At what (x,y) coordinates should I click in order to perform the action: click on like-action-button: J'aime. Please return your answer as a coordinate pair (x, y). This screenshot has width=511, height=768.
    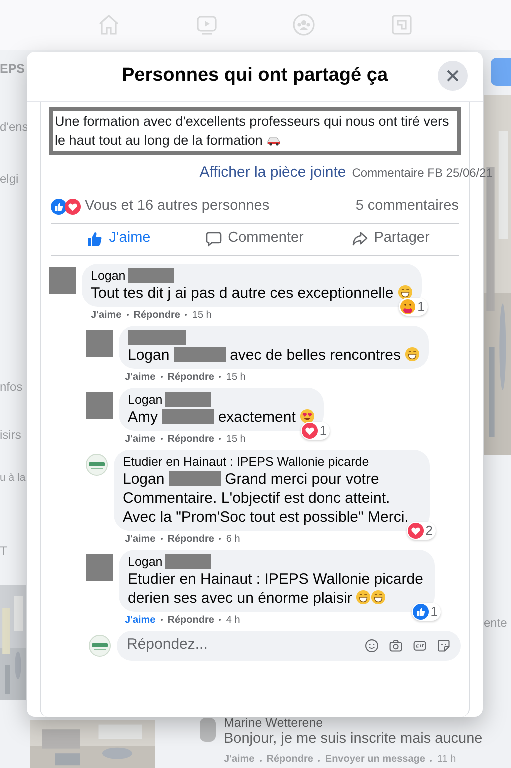
    Looking at the image, I should click on (119, 239).